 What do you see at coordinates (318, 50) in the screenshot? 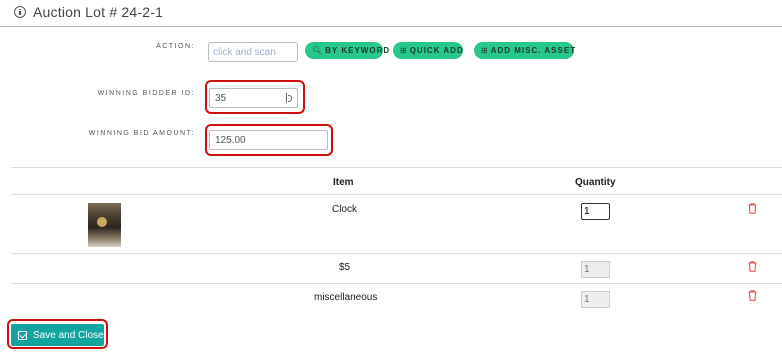
I see `search-icon: 🔍︎` at bounding box center [318, 50].